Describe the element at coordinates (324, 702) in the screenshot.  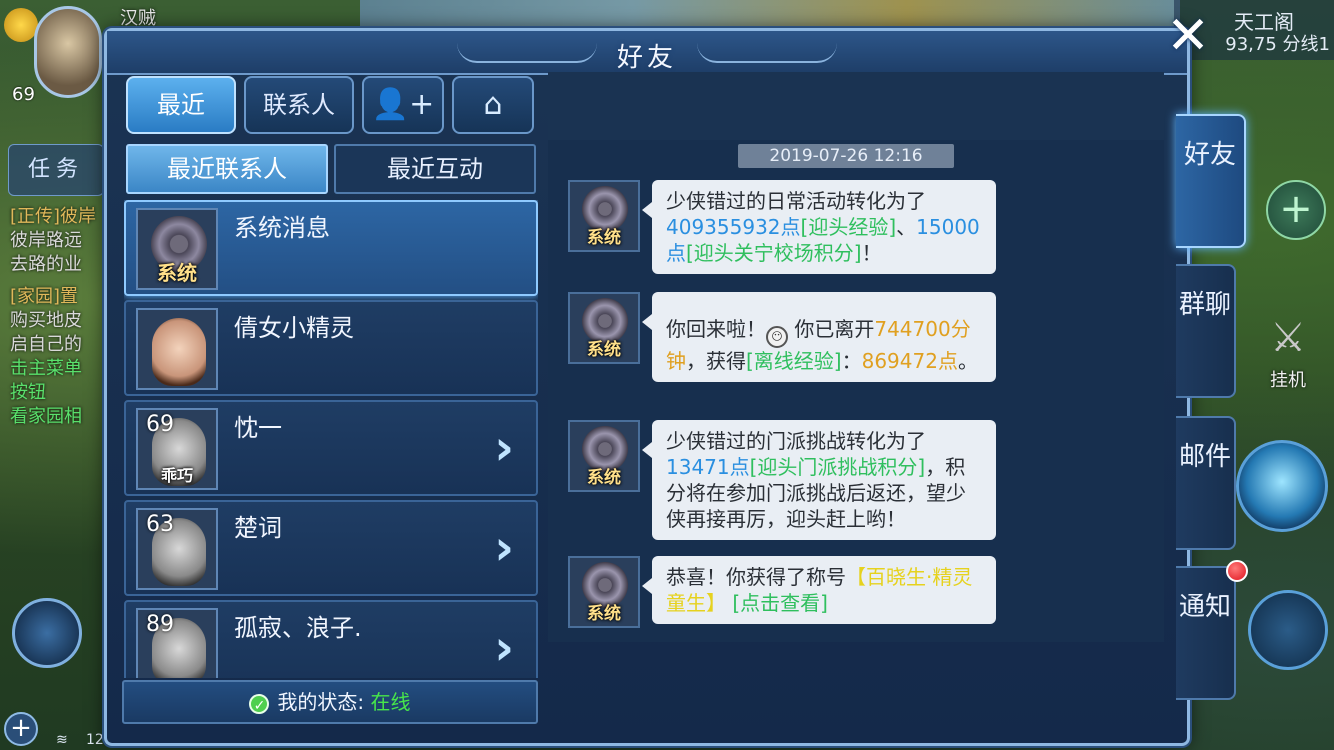
I see `status-label: 我的状态:` at that location.